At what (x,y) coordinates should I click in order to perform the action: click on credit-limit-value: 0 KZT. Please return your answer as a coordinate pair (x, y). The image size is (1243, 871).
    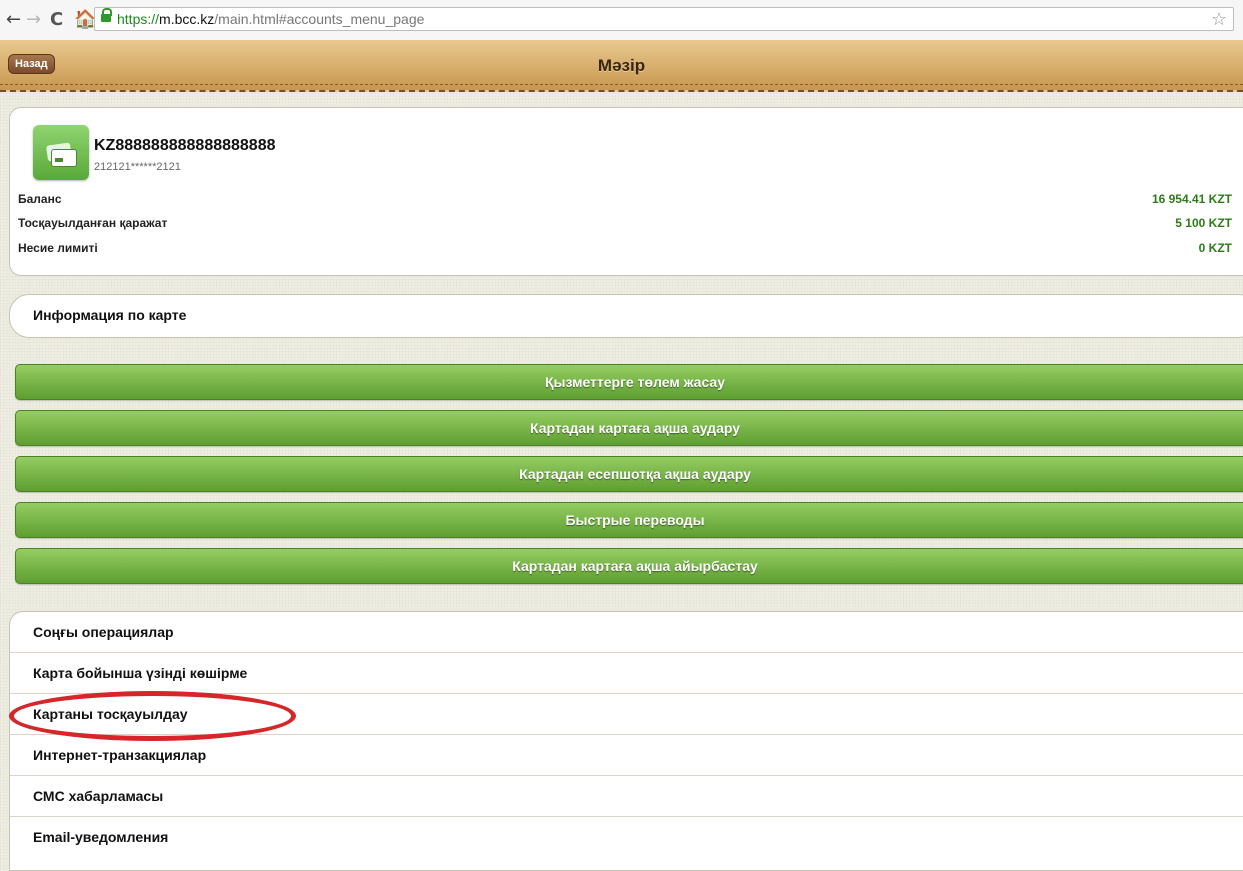
    Looking at the image, I should click on (1215, 248).